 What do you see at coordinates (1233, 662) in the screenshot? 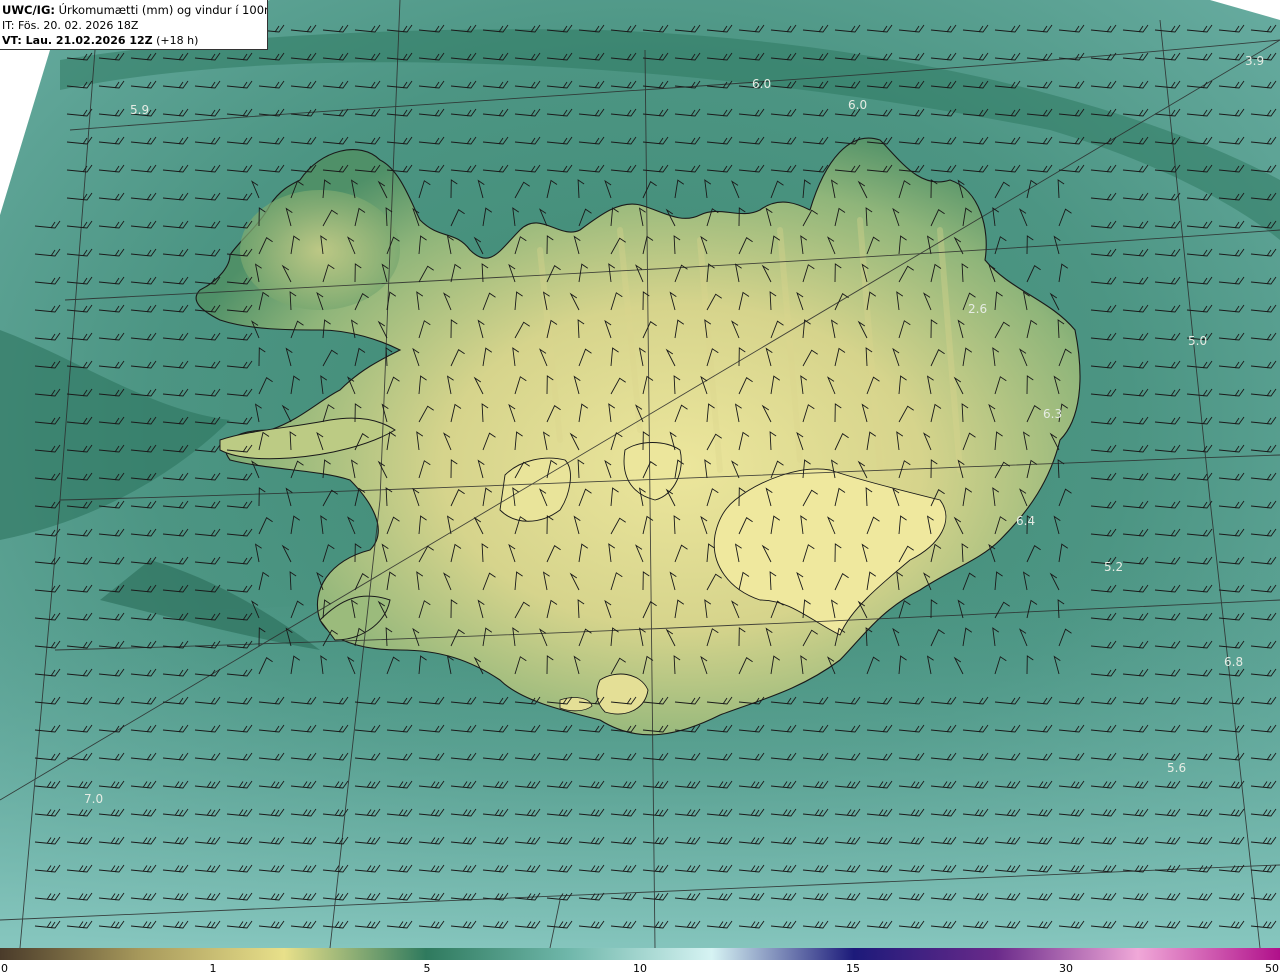
I see `map-label: 6.8` at bounding box center [1233, 662].